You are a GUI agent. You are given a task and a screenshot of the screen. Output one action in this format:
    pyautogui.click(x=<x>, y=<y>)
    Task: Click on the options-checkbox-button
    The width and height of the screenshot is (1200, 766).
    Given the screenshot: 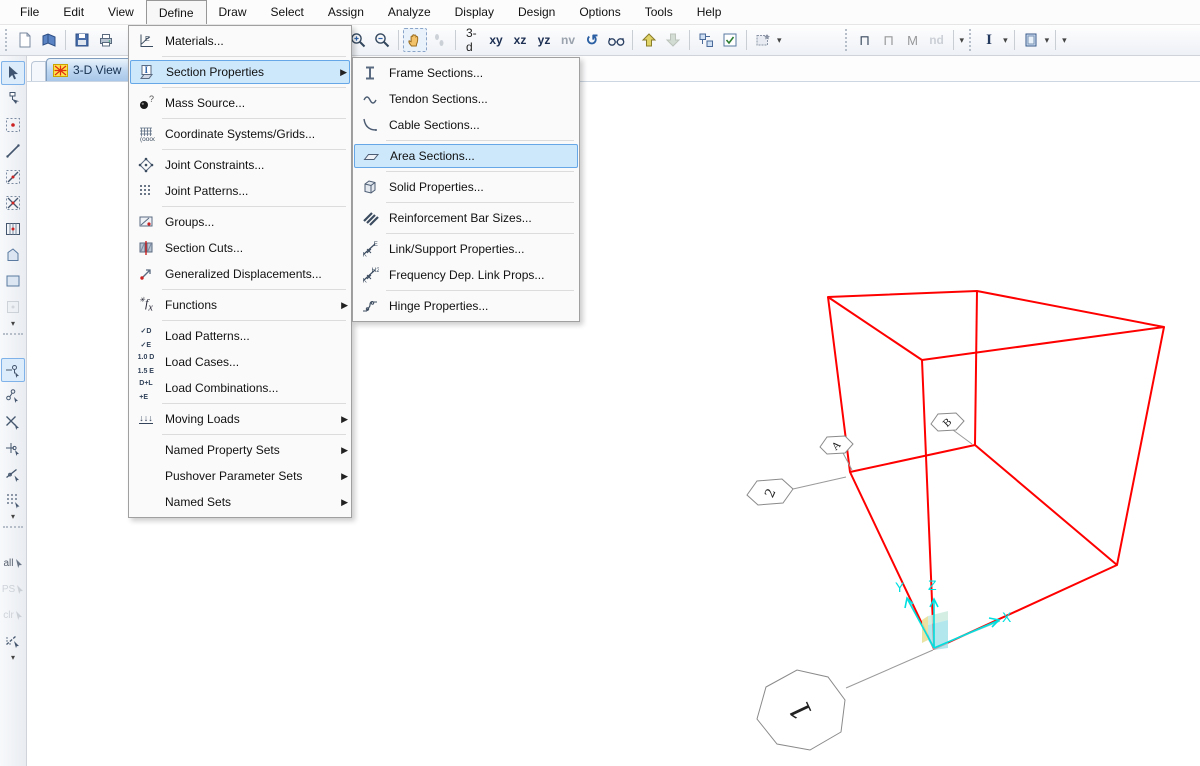 What is the action you would take?
    pyautogui.click(x=730, y=40)
    